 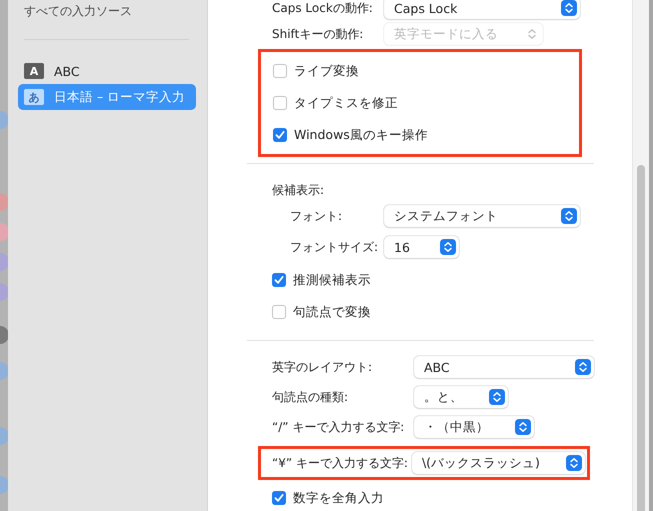 I want to click on checkbox-label: 推測候補表示, so click(x=332, y=280).